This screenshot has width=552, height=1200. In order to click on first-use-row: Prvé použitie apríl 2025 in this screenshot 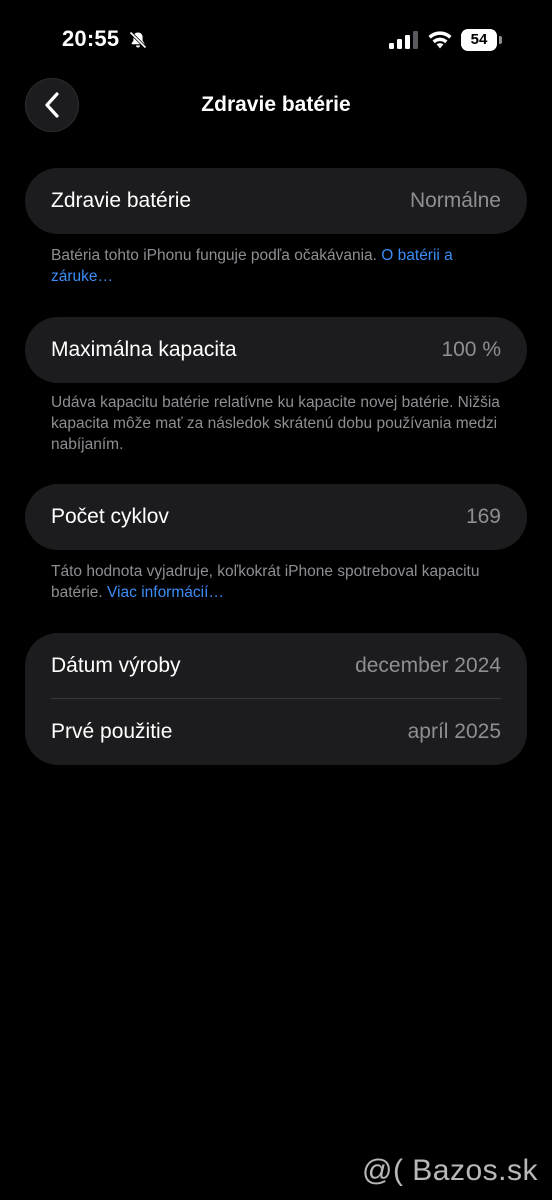, I will do `click(276, 732)`.